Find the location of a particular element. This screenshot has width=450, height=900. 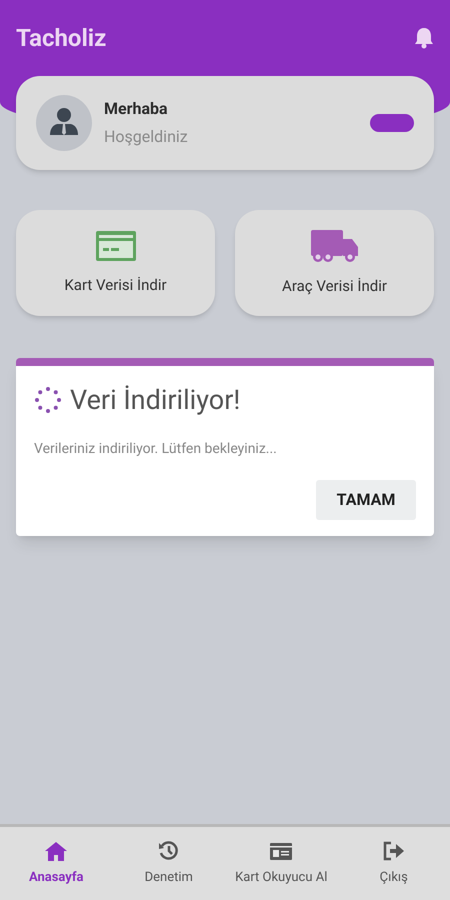

welcome-text: Hoşgeldiniz is located at coordinates (146, 137).